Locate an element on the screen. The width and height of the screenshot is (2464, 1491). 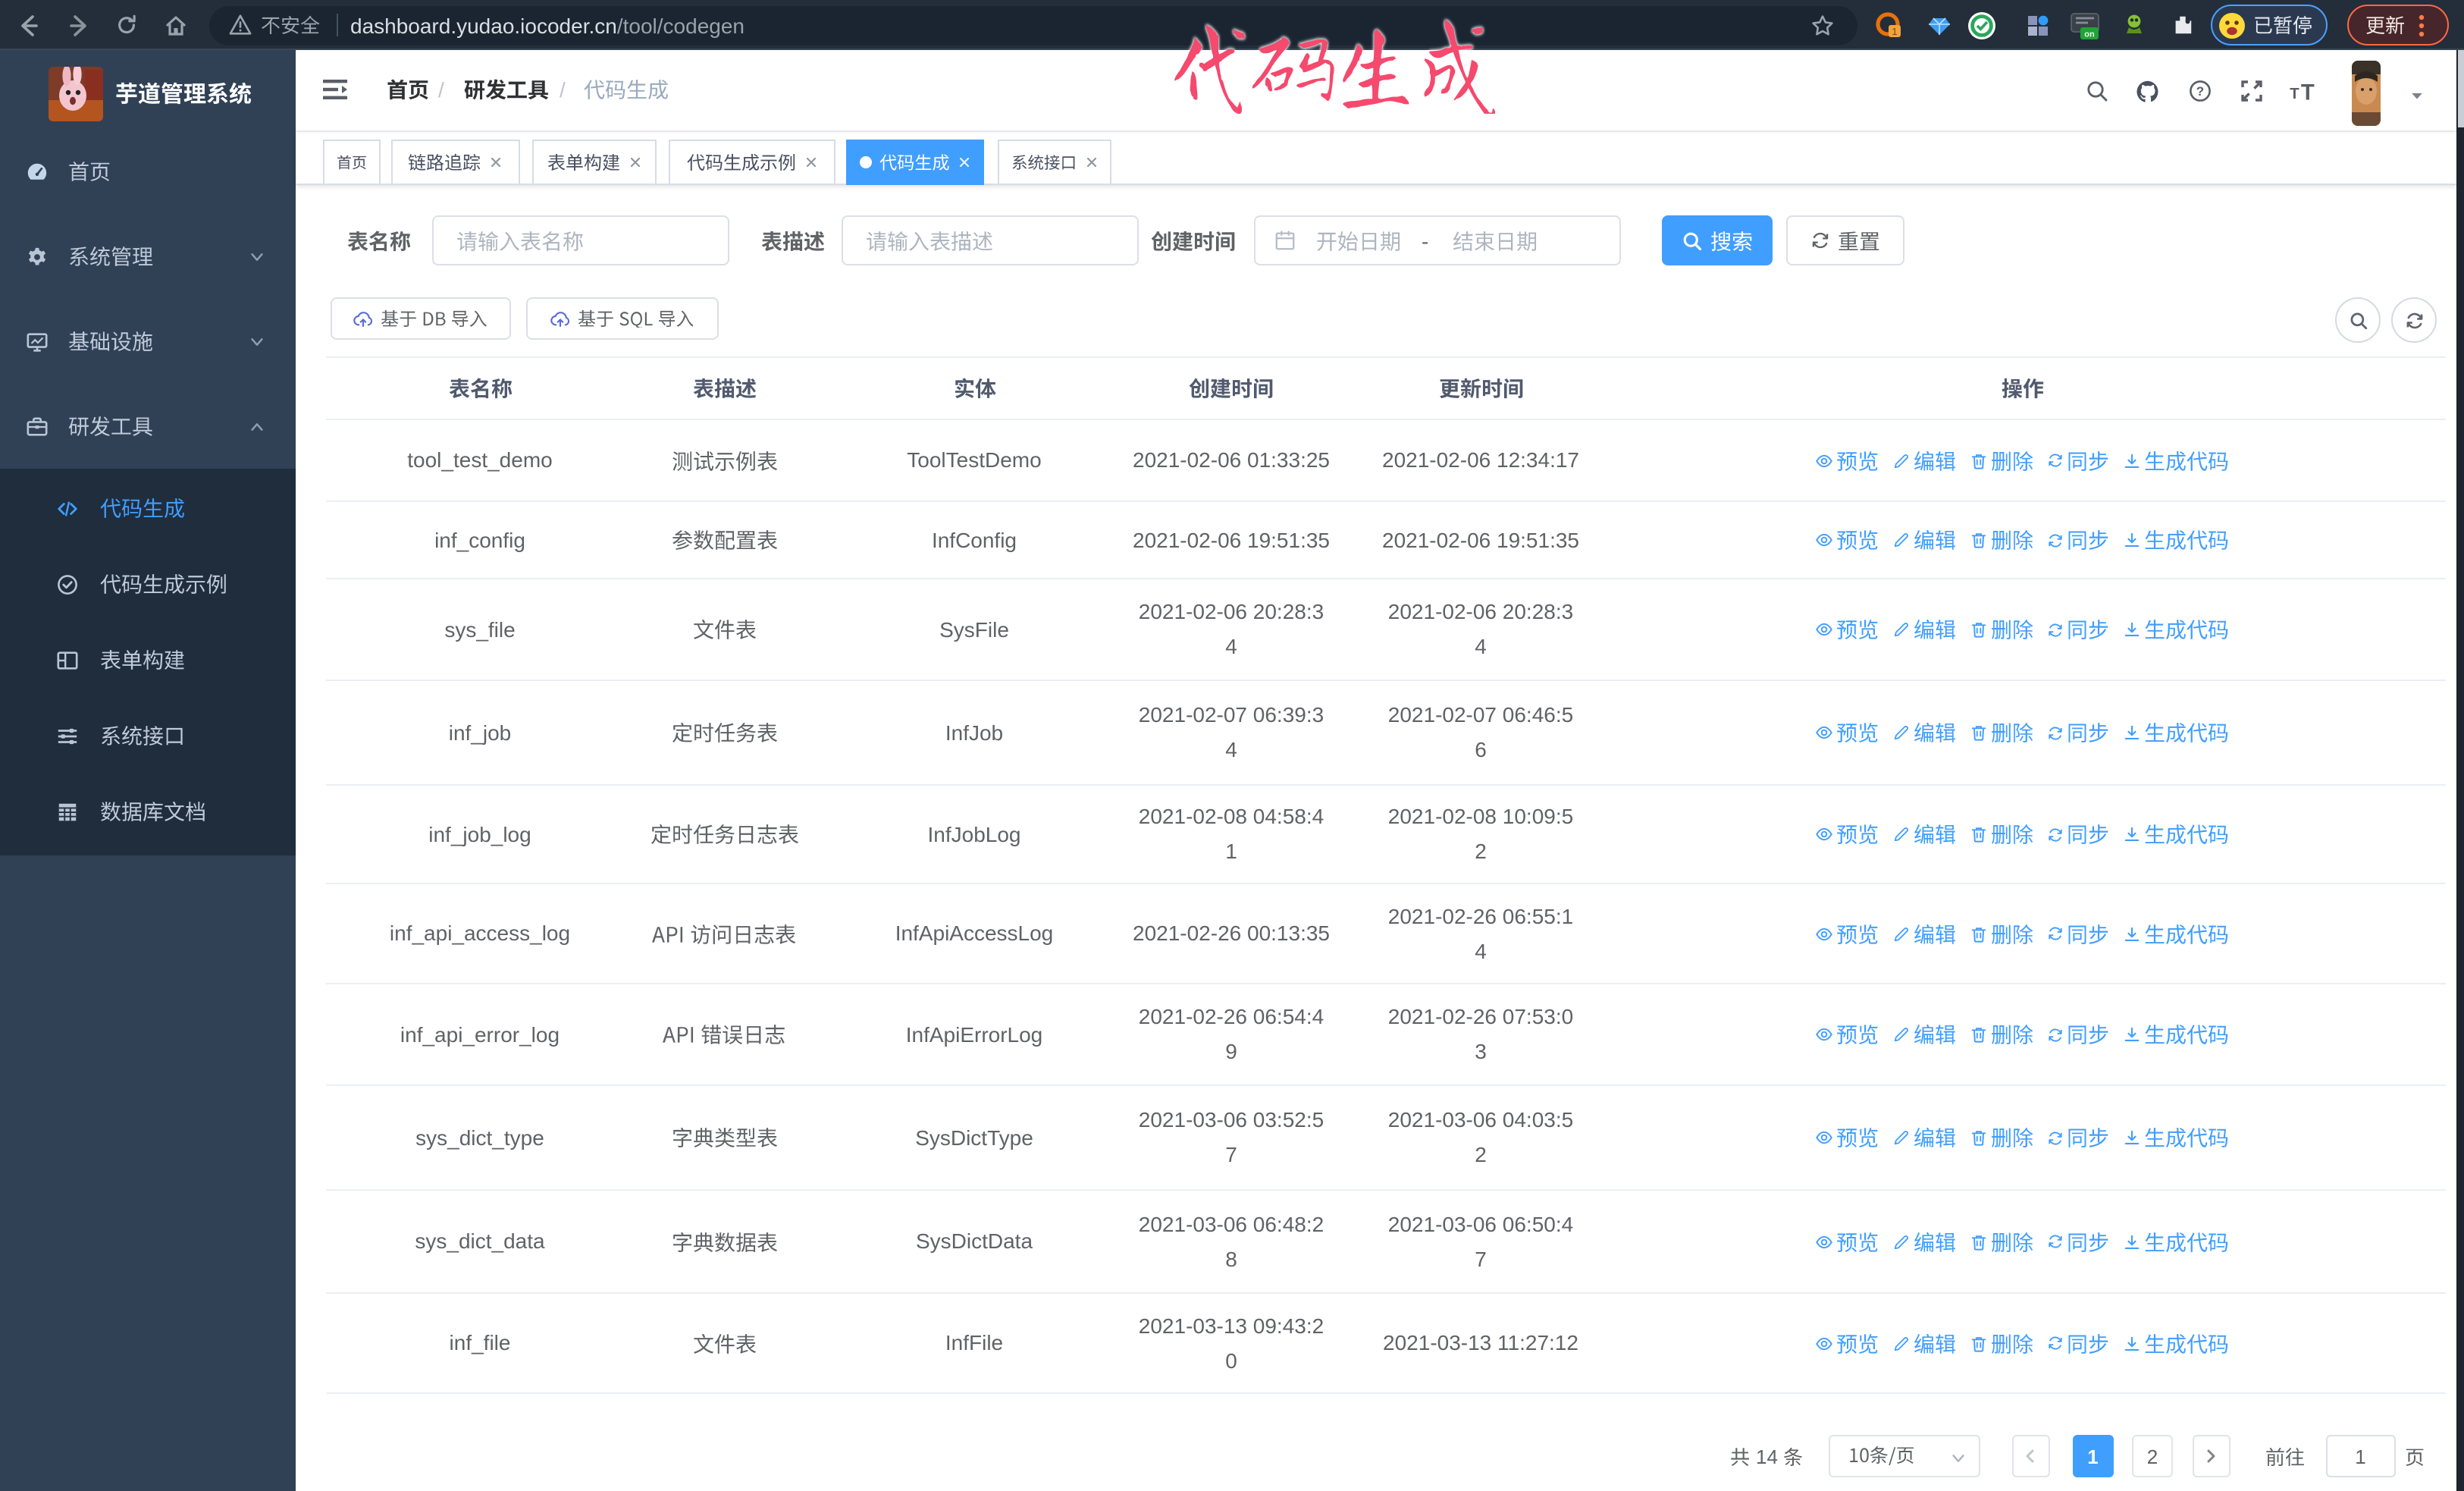
svg-text: on is located at coordinates (2089, 33).